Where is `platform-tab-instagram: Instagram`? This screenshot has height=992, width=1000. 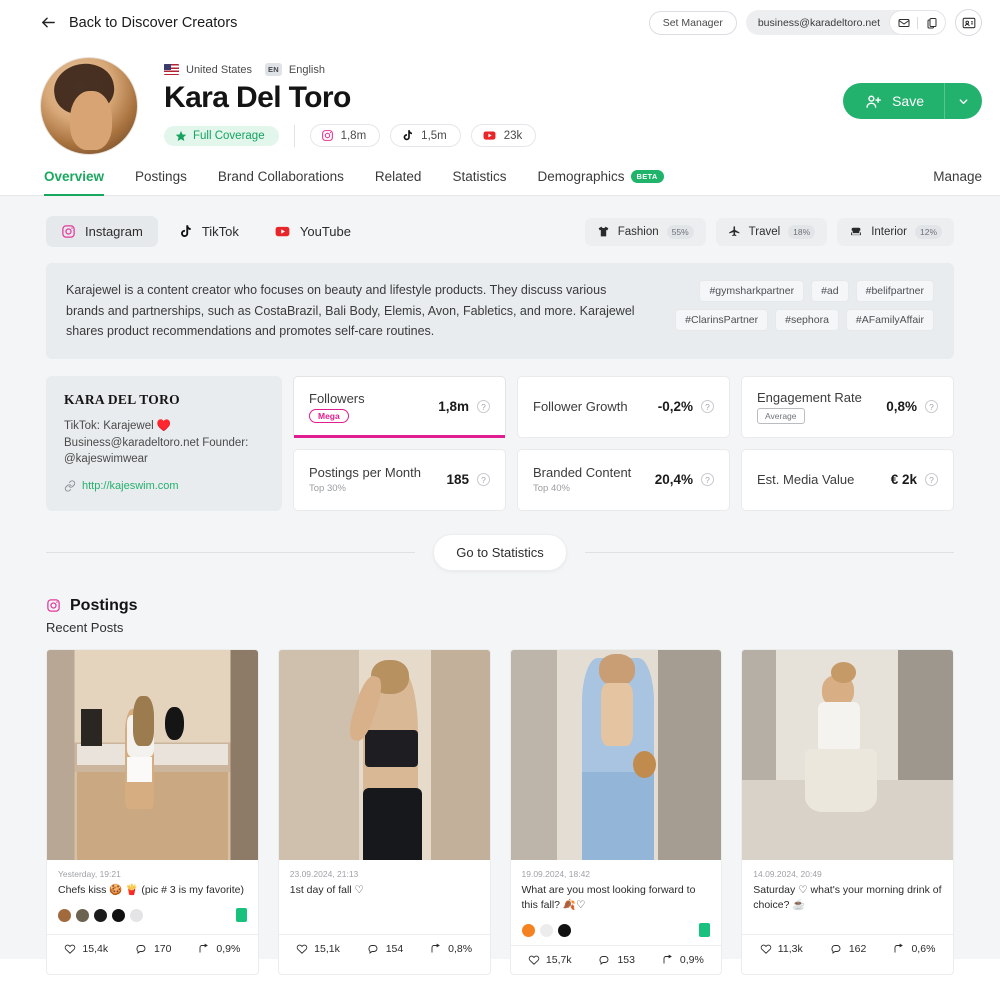 platform-tab-instagram: Instagram is located at coordinates (102, 231).